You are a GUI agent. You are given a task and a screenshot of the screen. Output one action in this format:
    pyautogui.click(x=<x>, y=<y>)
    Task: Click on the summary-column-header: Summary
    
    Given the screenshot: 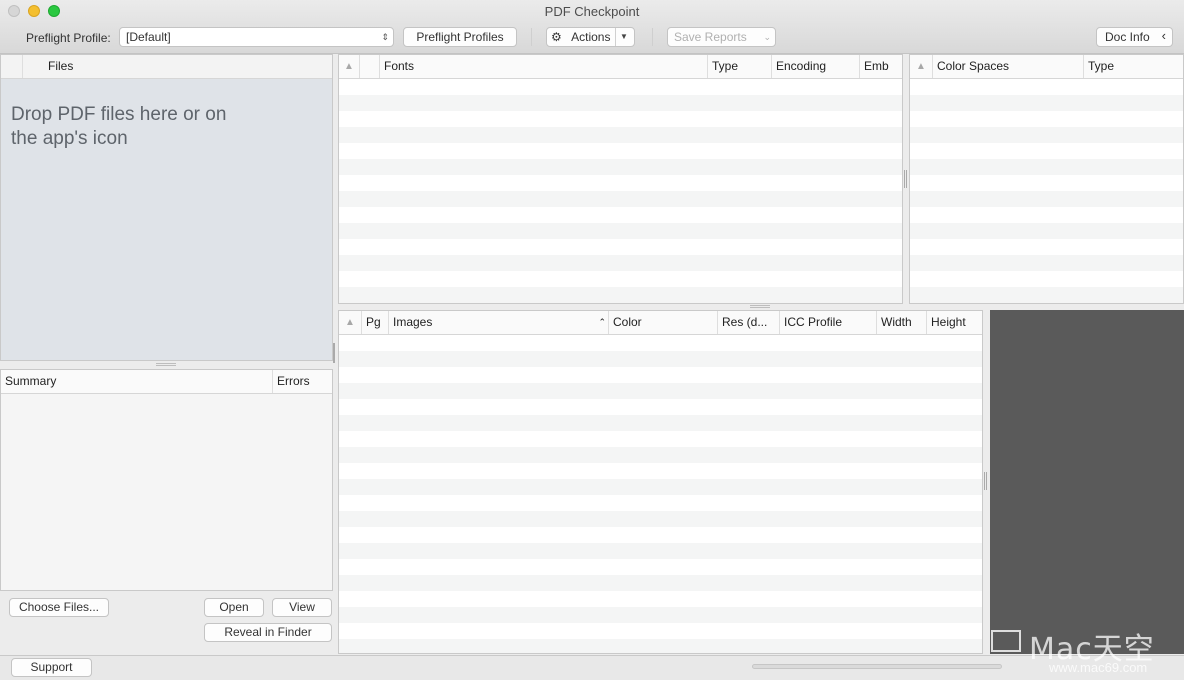 What is the action you would take?
    pyautogui.click(x=136, y=381)
    